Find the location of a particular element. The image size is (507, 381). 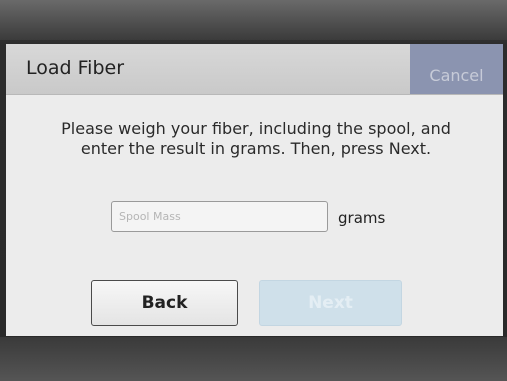

next-button: Next is located at coordinates (330, 303).